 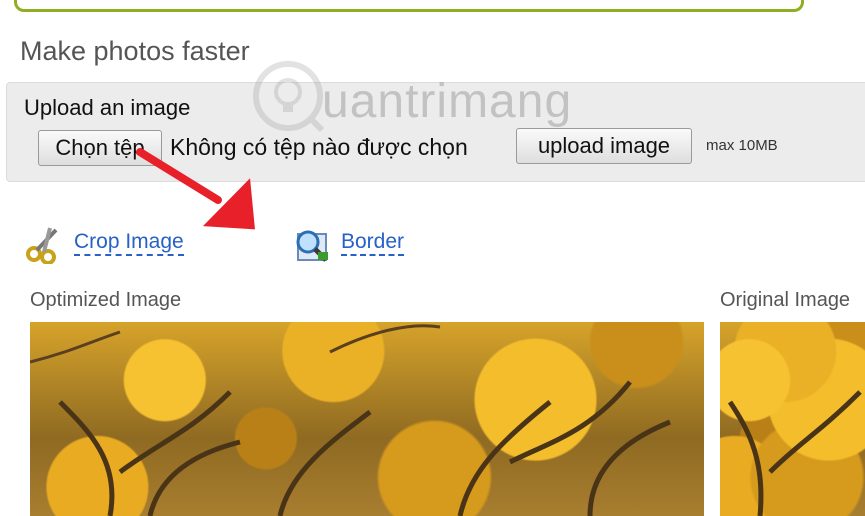 What do you see at coordinates (409, 6) in the screenshot?
I see `top-accent-bar` at bounding box center [409, 6].